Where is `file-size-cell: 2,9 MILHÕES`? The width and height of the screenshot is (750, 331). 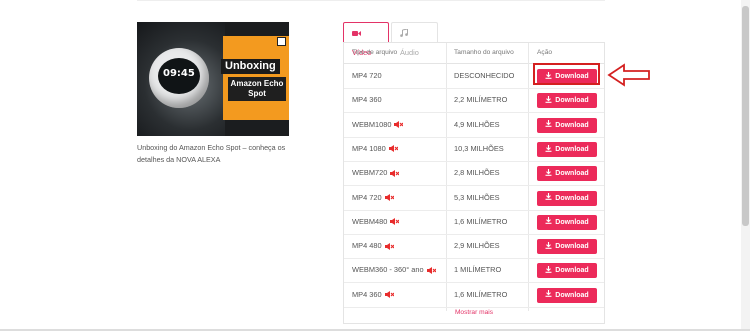
file-size-cell: 2,9 MILHÕES is located at coordinates (477, 246).